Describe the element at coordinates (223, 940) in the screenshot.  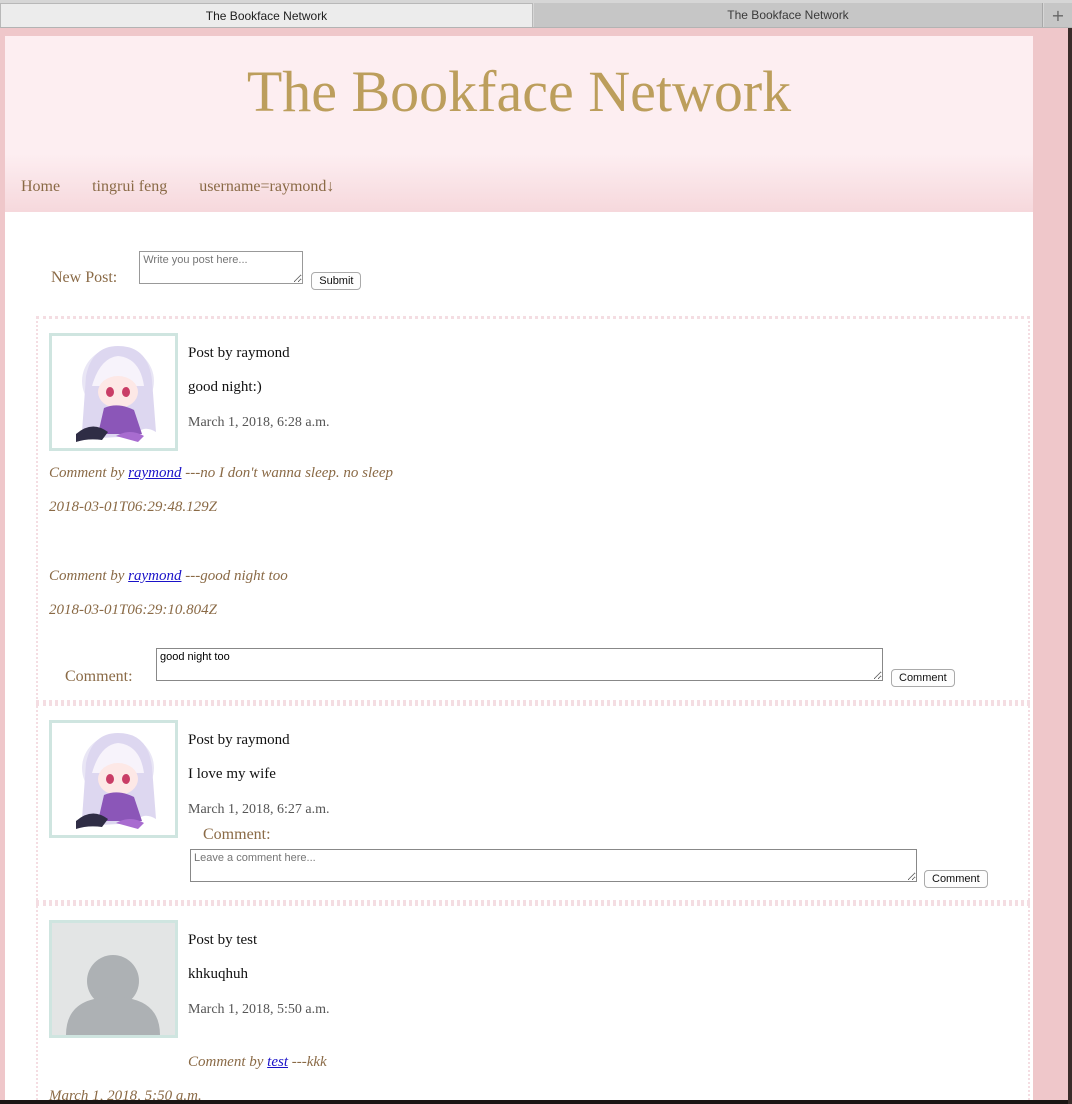
I see `post-author: Post by test` at that location.